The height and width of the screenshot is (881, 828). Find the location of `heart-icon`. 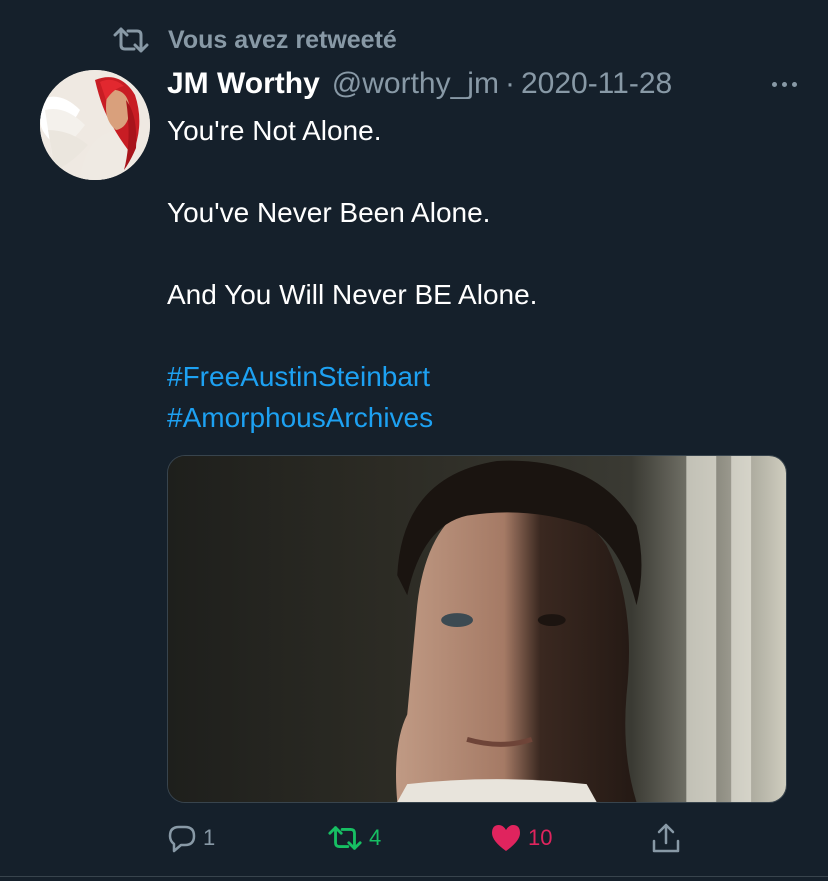

heart-icon is located at coordinates (506, 838).